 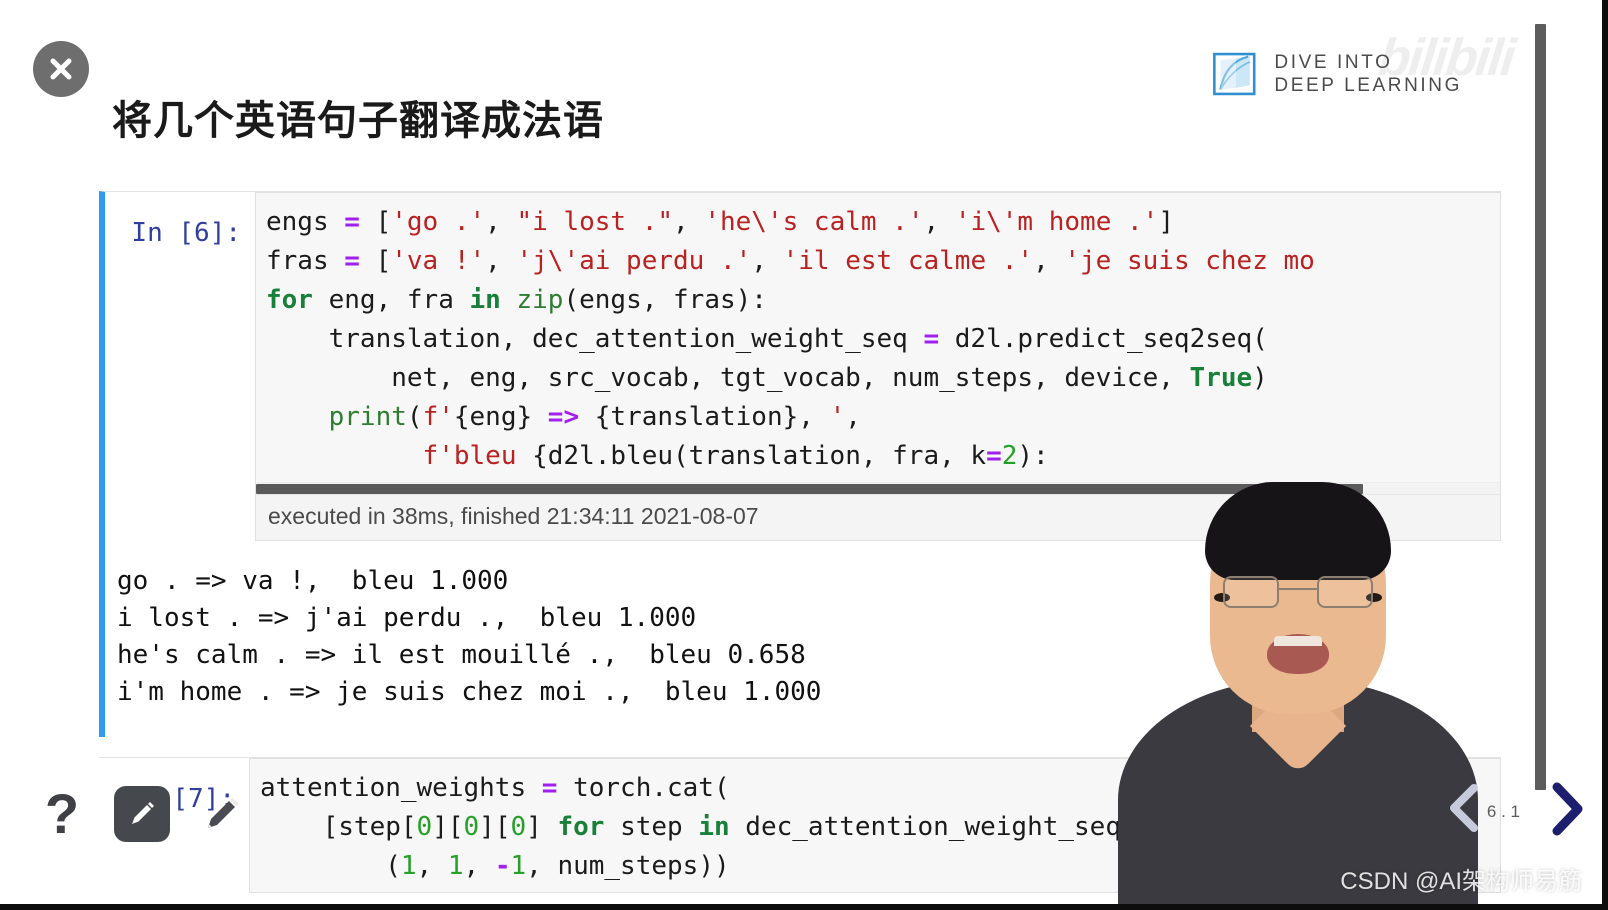 I want to click on close-icon, so click(x=61, y=69).